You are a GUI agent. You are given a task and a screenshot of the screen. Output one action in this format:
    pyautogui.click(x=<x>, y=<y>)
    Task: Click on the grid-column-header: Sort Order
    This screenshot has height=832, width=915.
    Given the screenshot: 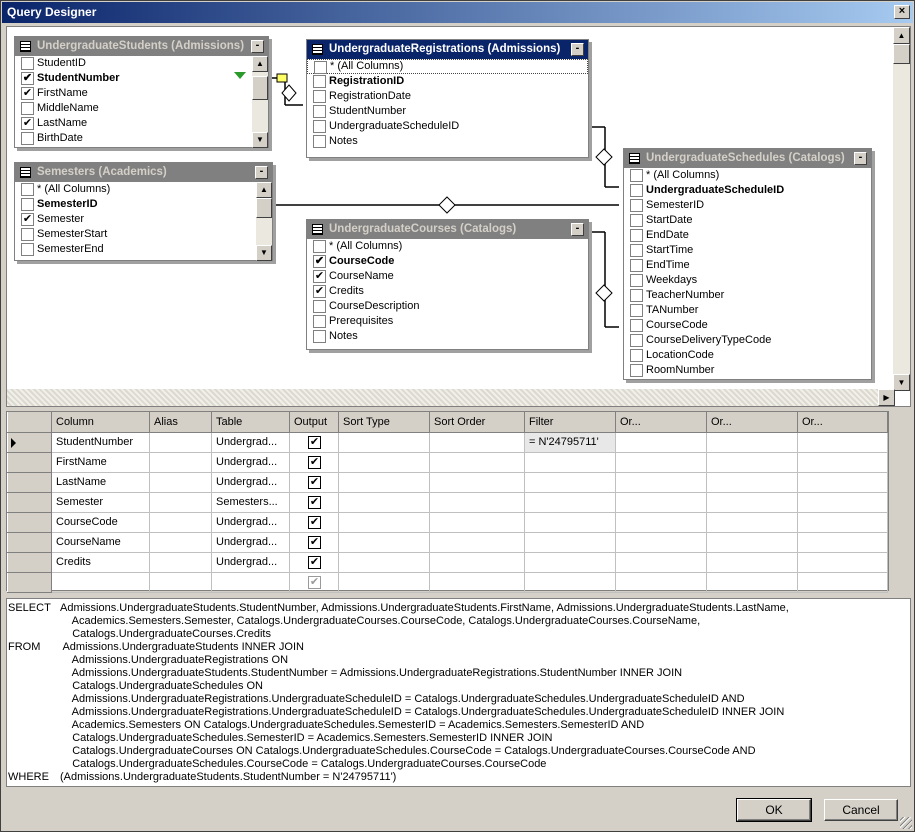 What is the action you would take?
    pyautogui.click(x=477, y=422)
    